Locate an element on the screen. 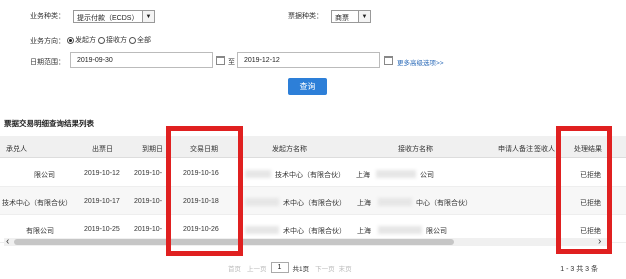  direction-radio-group: 发起方 接收方 全部 is located at coordinates (110, 40).